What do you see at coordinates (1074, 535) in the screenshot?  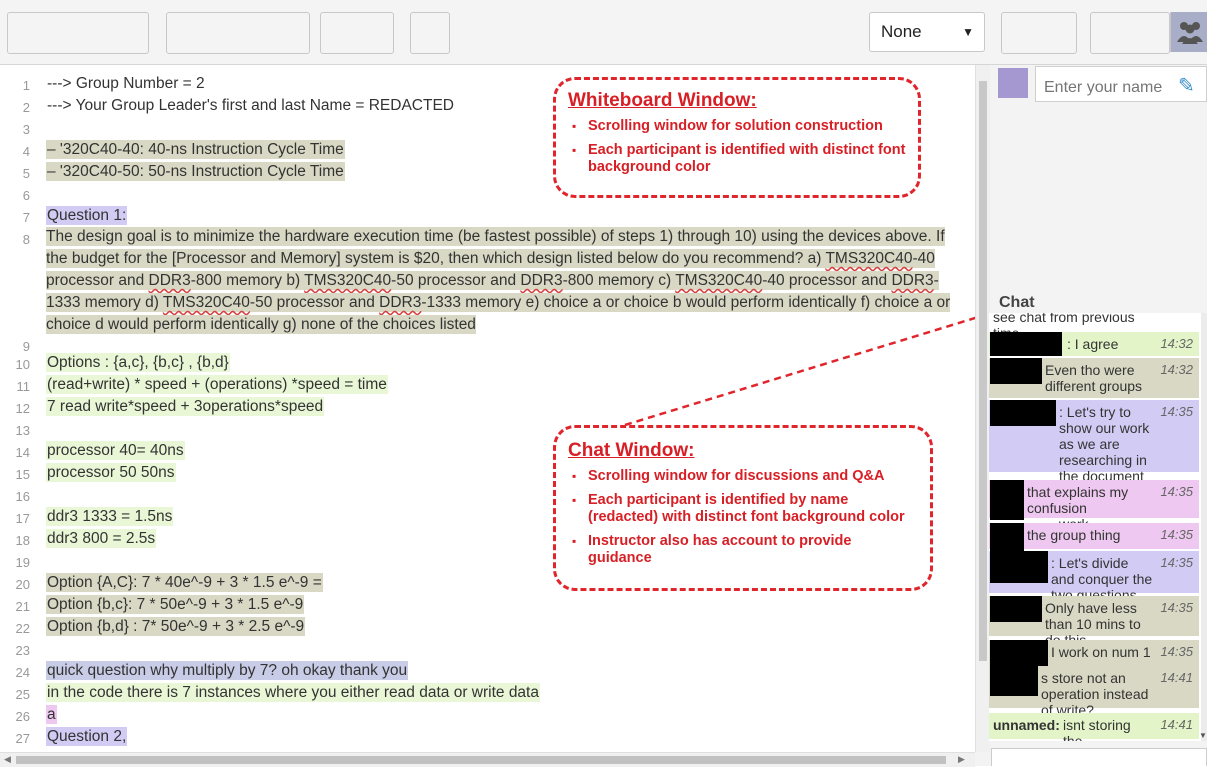 I see `chat-message-text: the group thing` at bounding box center [1074, 535].